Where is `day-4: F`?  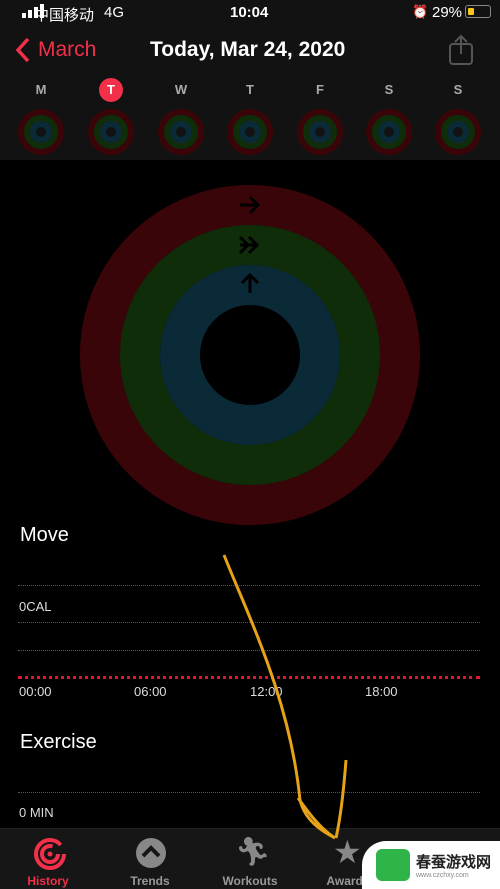 day-4: F is located at coordinates (320, 89).